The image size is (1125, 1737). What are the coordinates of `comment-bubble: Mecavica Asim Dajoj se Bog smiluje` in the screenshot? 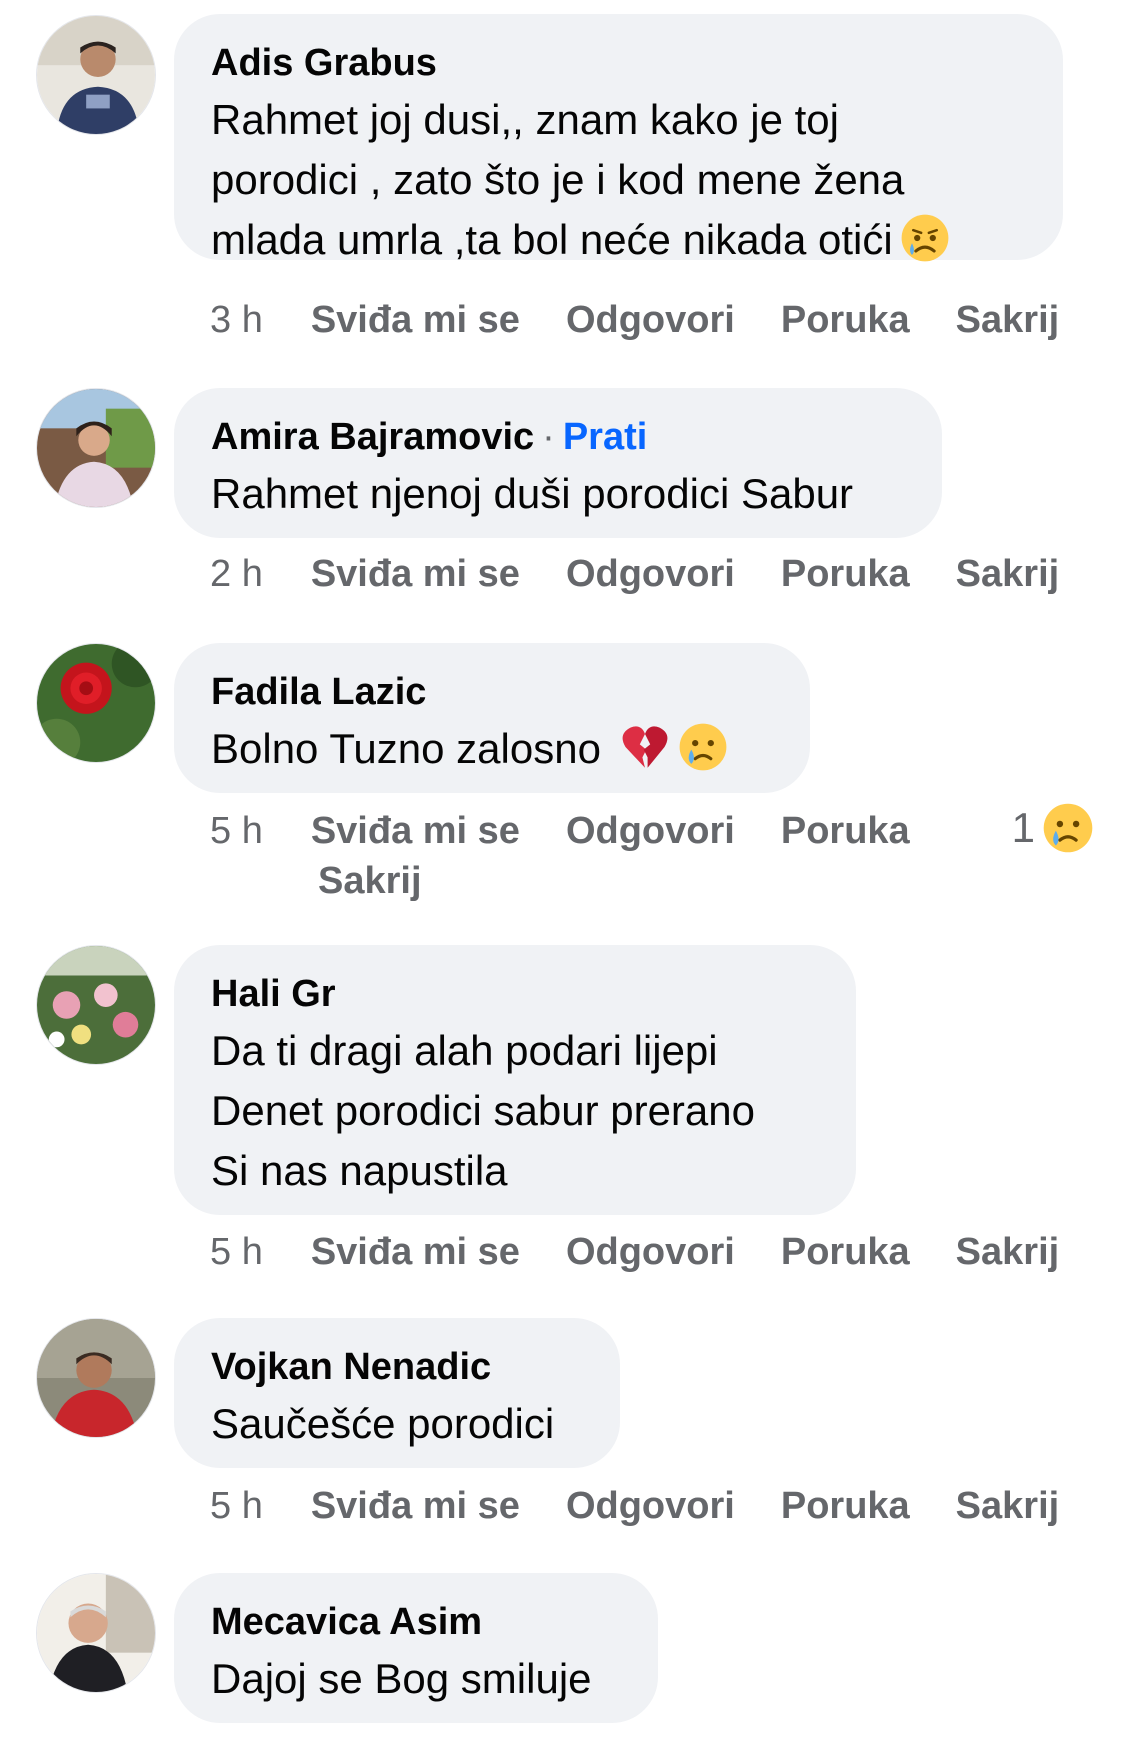 It's located at (416, 1648).